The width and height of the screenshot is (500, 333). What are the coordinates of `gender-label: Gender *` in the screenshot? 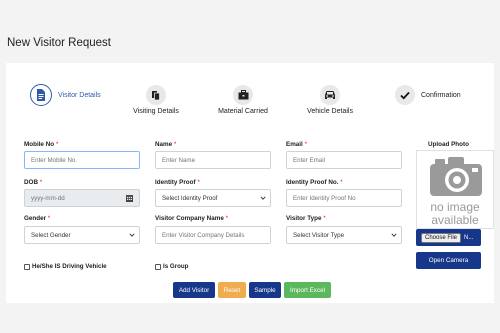 It's located at (37, 218).